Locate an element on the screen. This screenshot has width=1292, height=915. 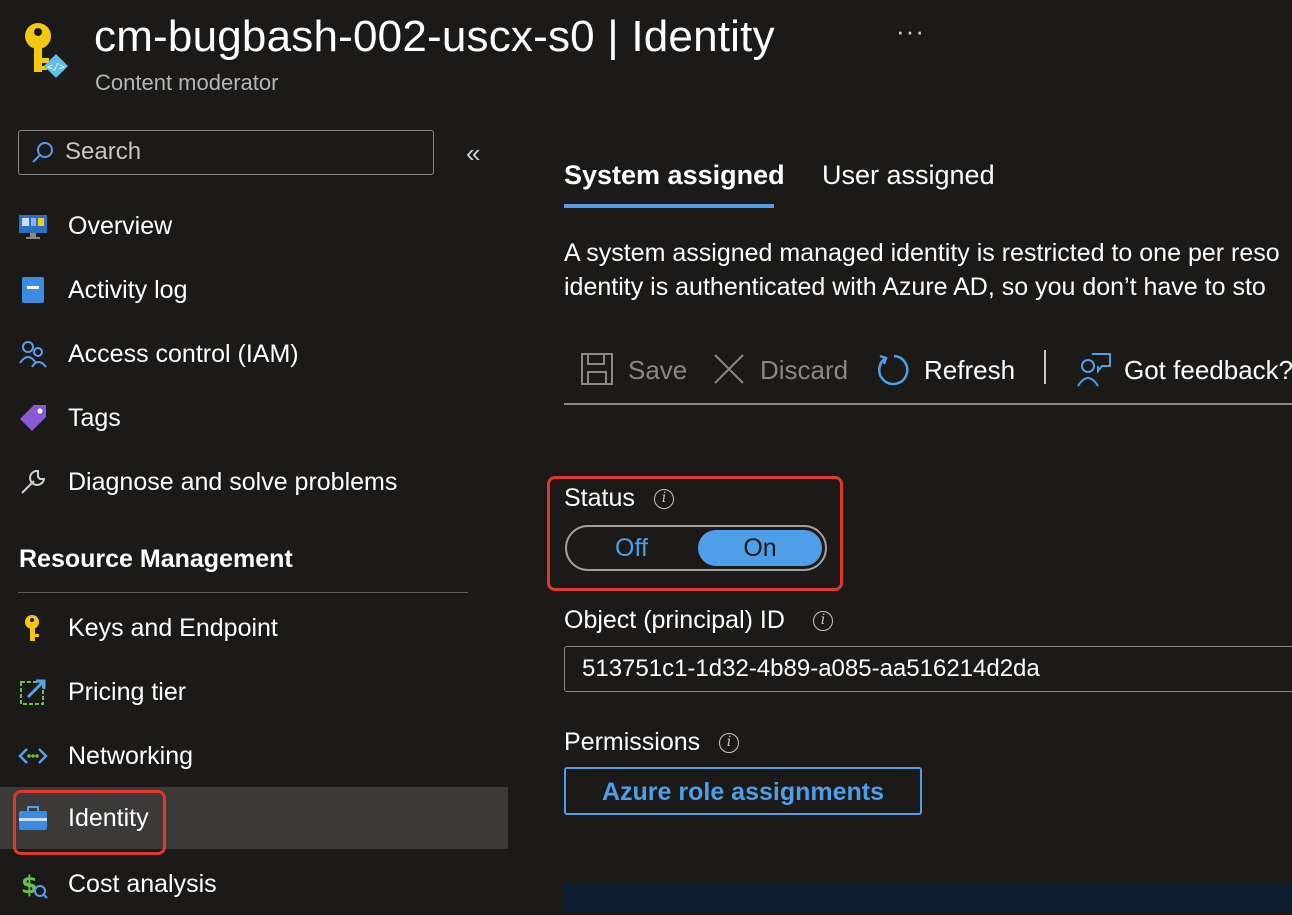
sidebar-item-pricing-tier: Pricing tier is located at coordinates (254, 692).